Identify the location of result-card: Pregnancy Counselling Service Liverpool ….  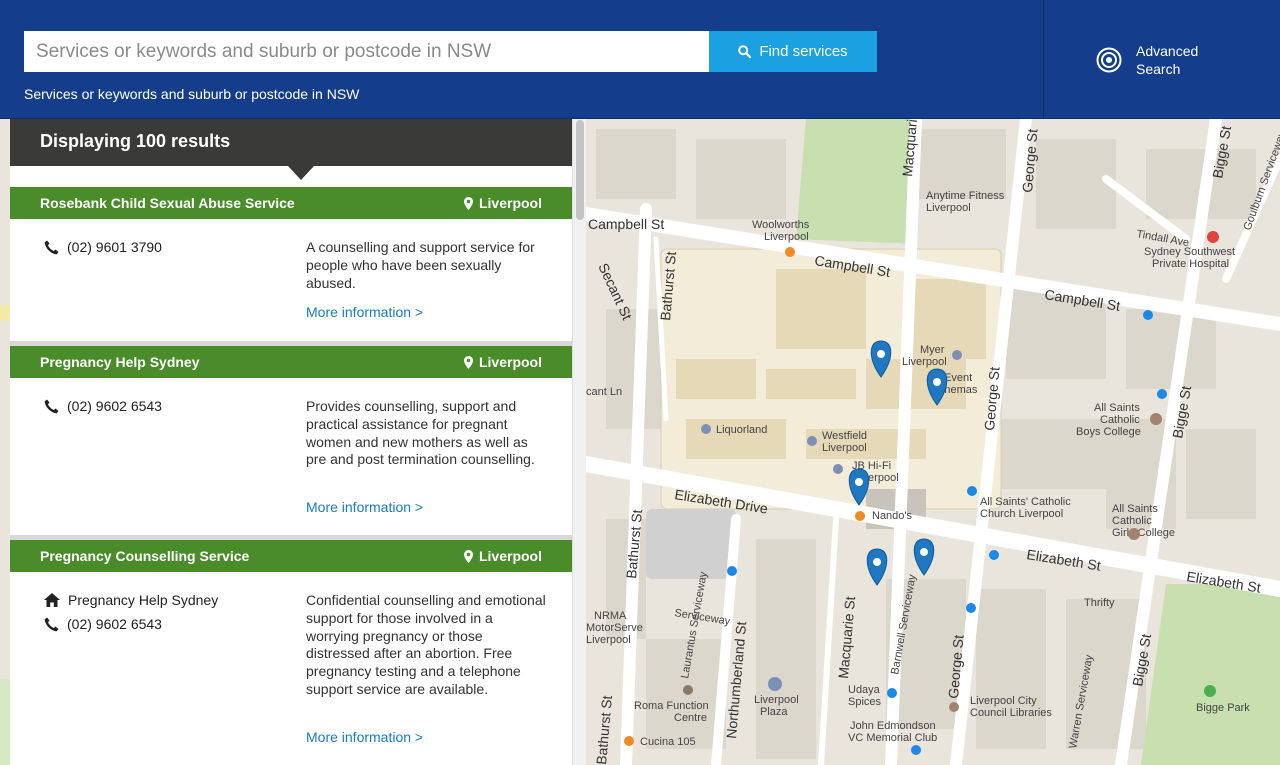
(291, 652).